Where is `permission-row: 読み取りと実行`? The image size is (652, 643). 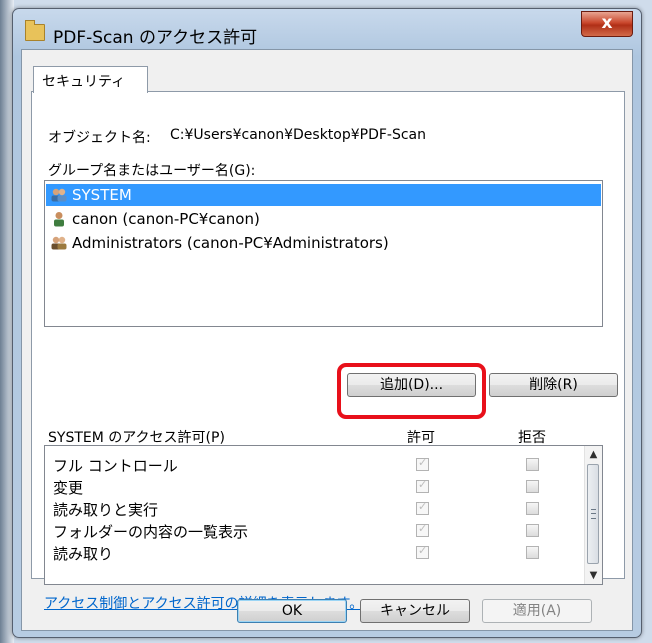
permission-row: 読み取りと実行 is located at coordinates (310, 509).